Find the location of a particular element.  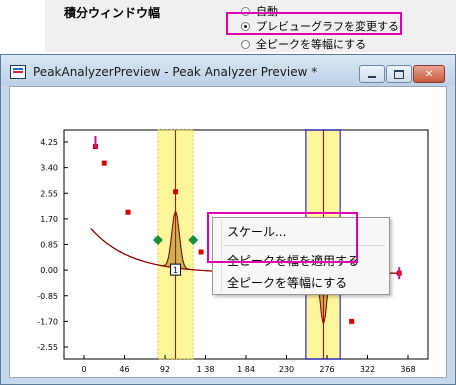

maximize-button is located at coordinates (399, 74).